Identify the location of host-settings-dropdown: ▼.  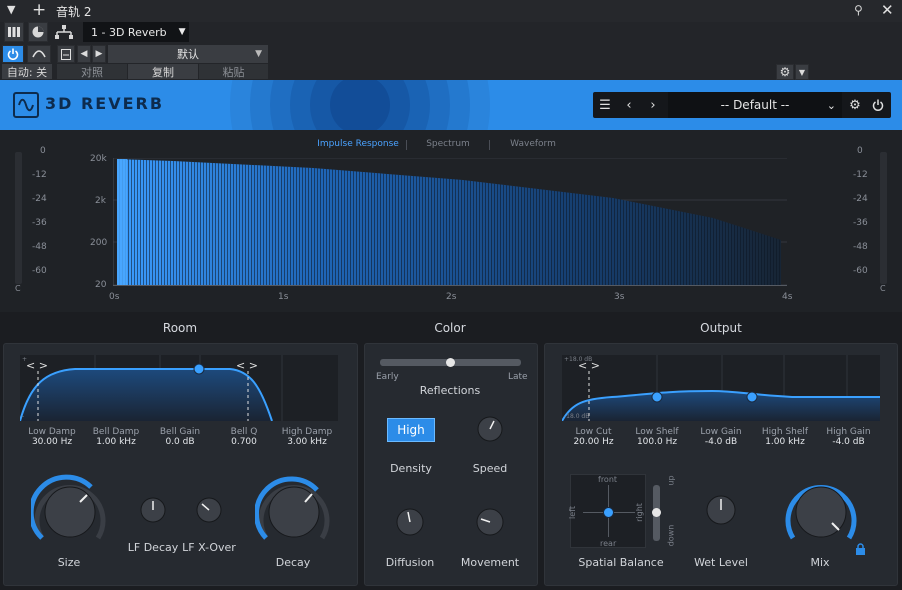
(802, 72).